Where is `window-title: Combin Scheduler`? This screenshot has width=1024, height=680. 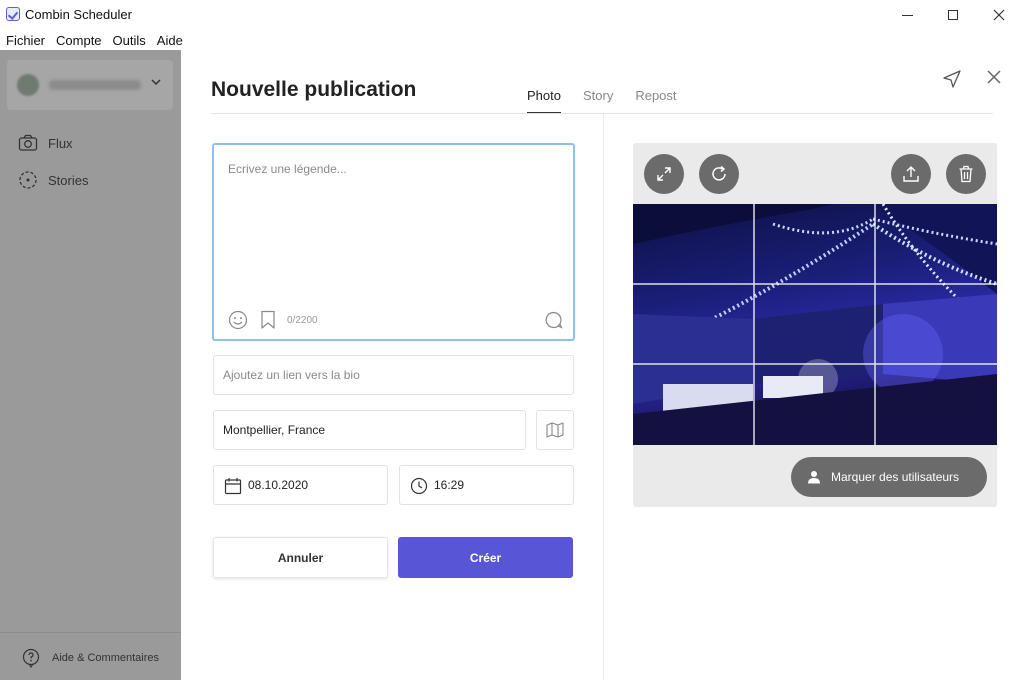
window-title: Combin Scheduler is located at coordinates (78, 14).